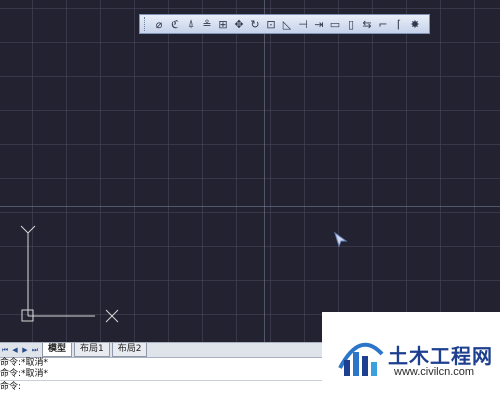  Describe the element at coordinates (191, 24) in the screenshot. I see `mirror-icon: ⍋` at that location.